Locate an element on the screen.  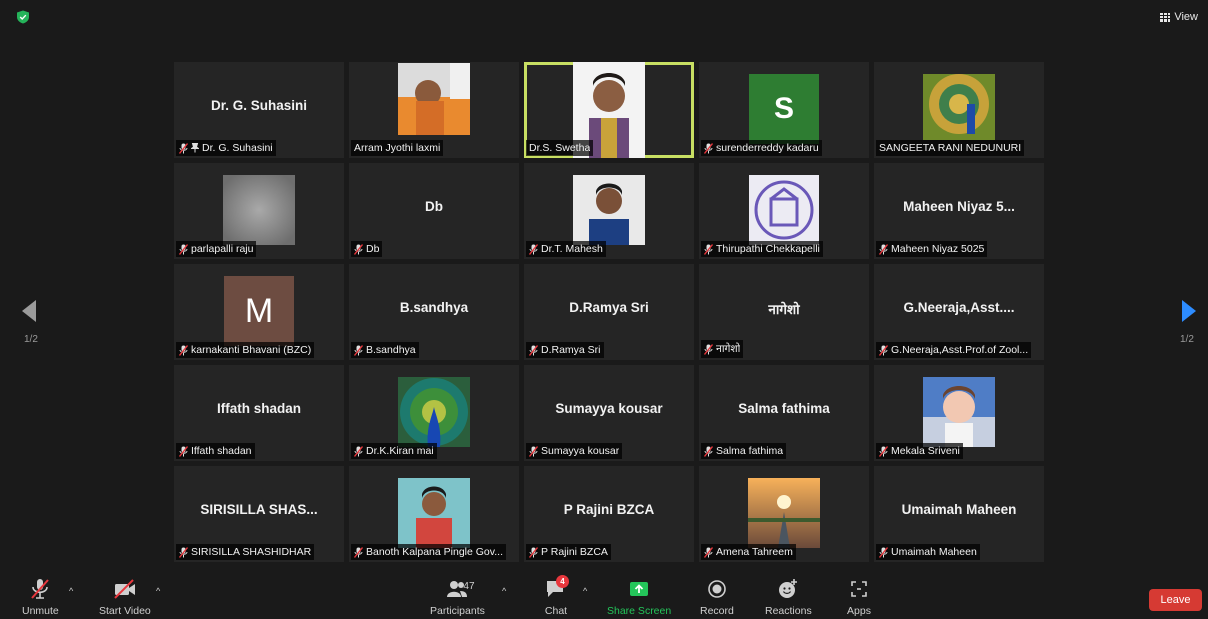
name-label: Dr.T. Mahesh is located at coordinates (566, 249).